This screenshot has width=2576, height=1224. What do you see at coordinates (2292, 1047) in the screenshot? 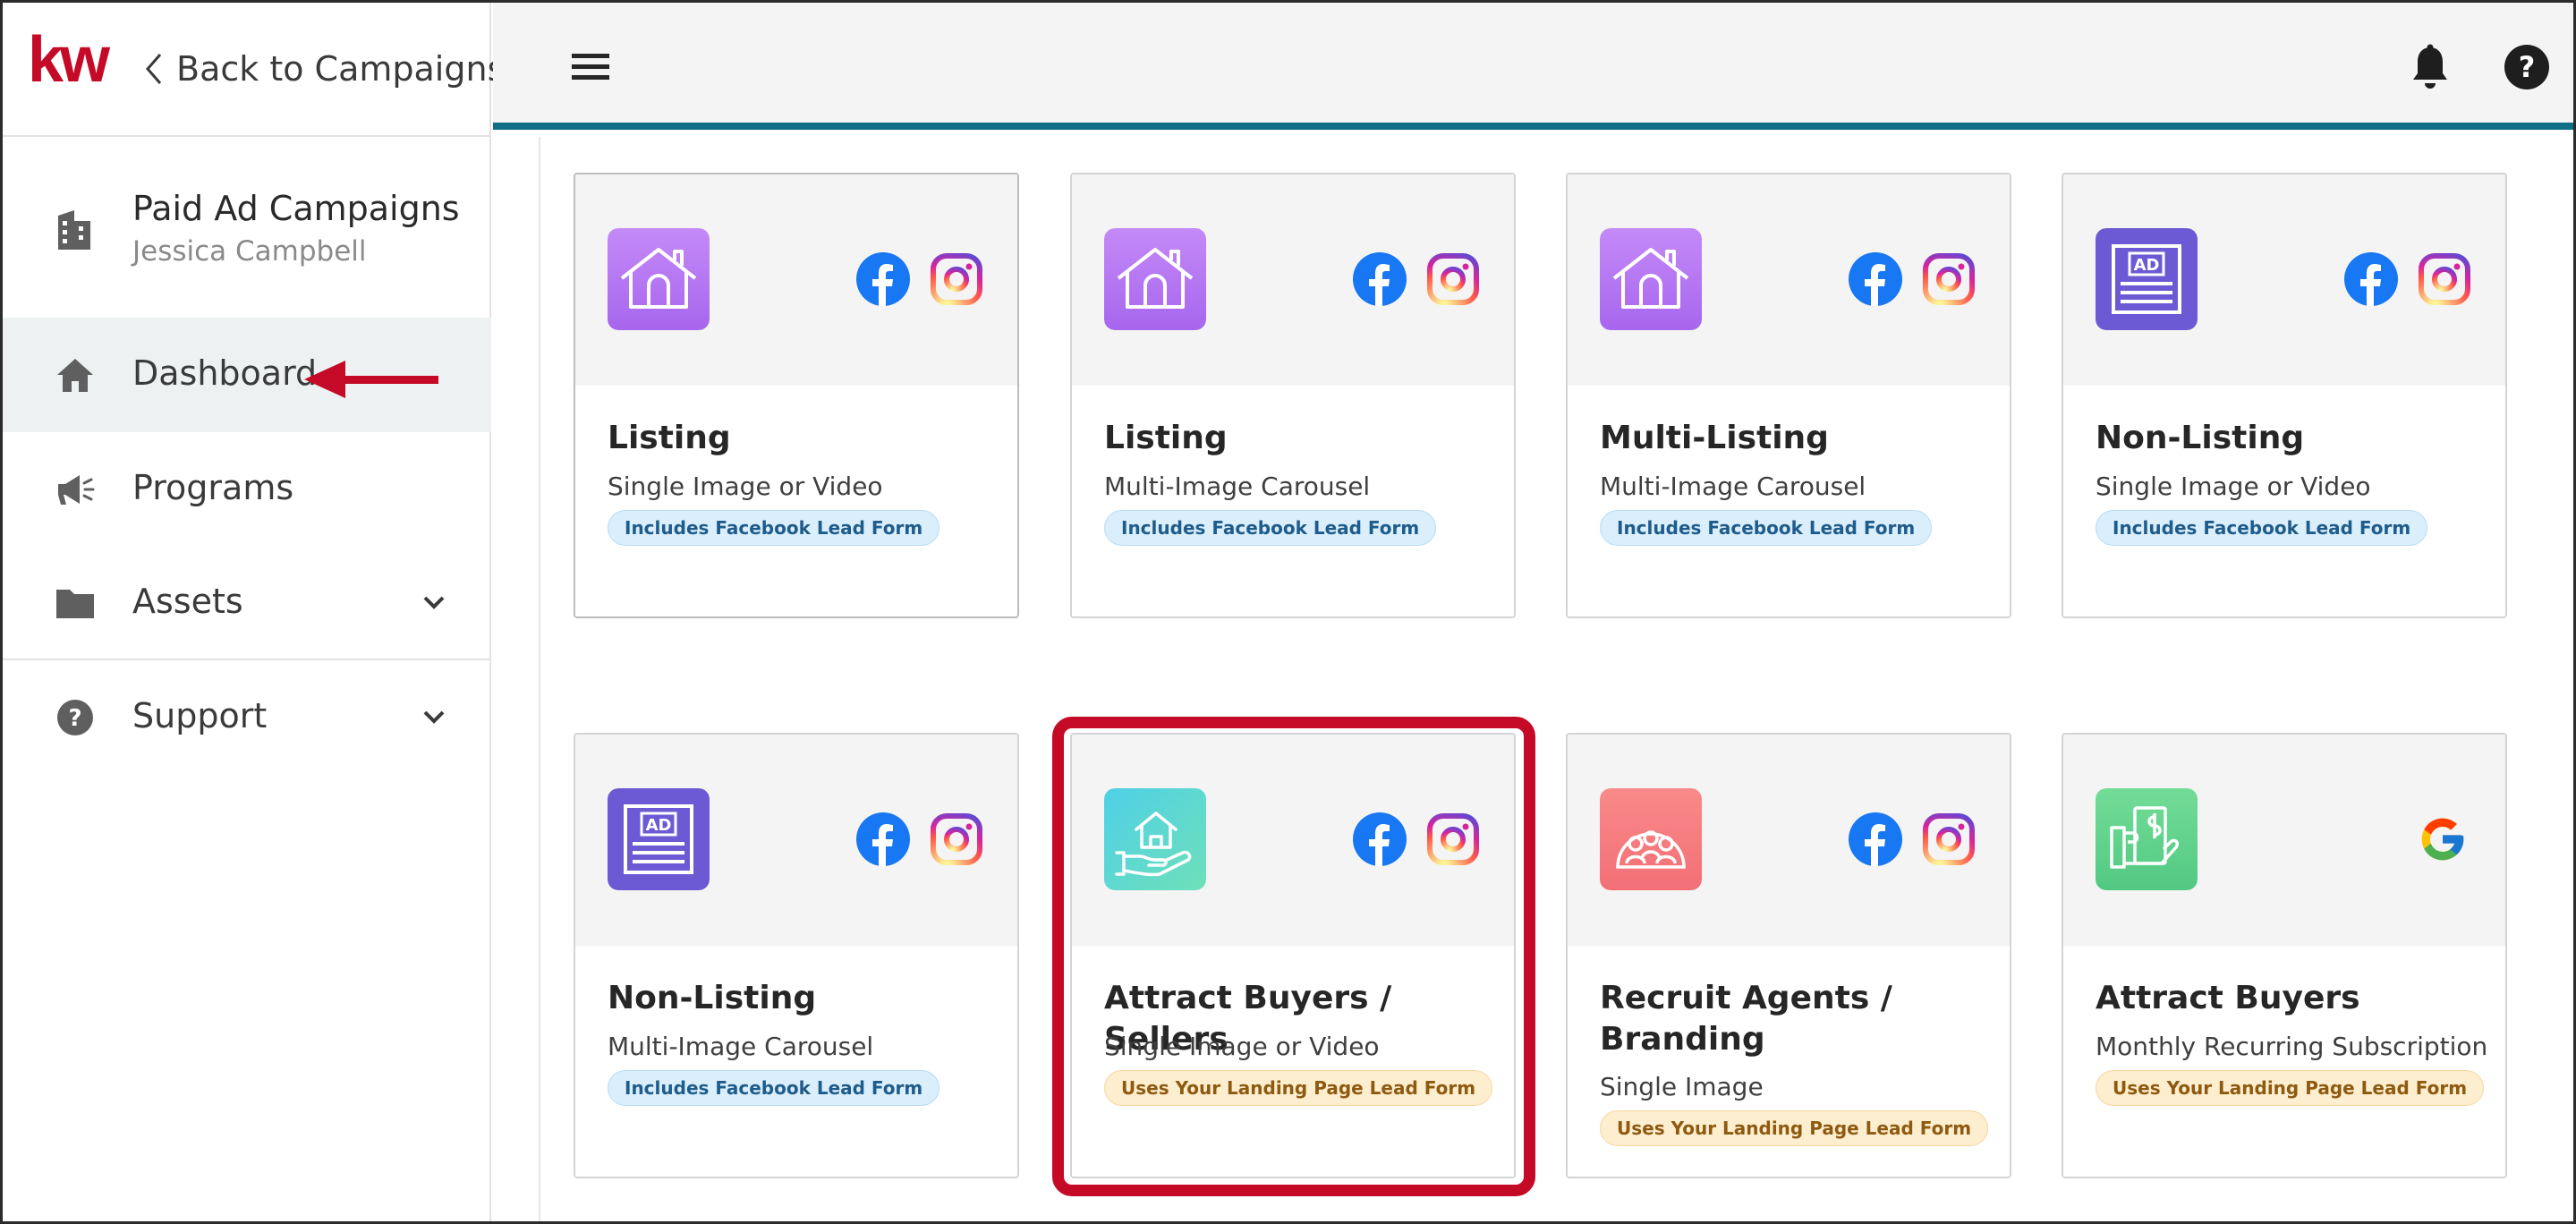
I see `card-subtitle: Monthly Recurring Subscription` at bounding box center [2292, 1047].